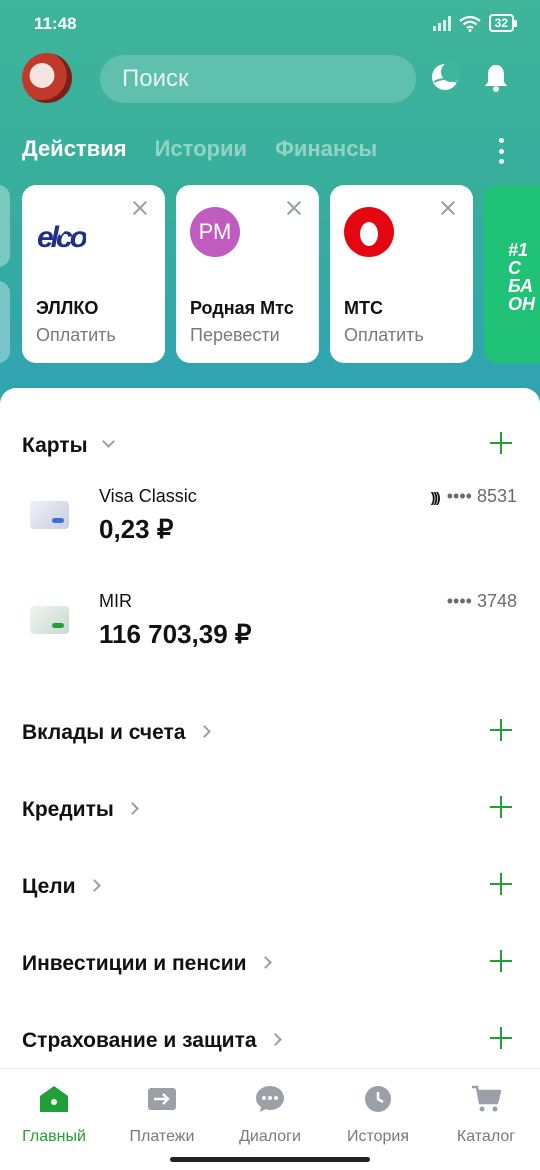 This screenshot has width=540, height=1170. Describe the element at coordinates (501, 730) in the screenshot. I see `add-deposit-button` at that location.